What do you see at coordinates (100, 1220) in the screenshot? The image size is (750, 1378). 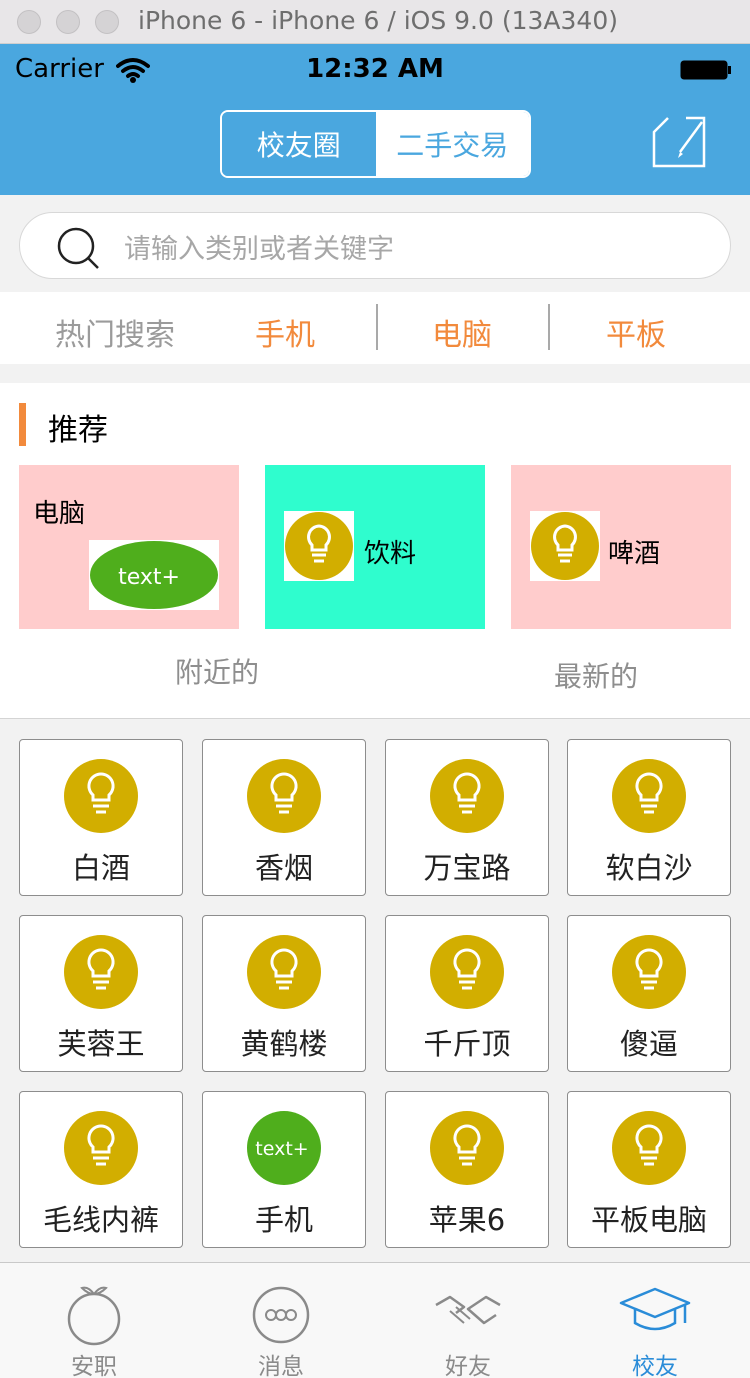 I see `tile-label: 毛线内裤` at bounding box center [100, 1220].